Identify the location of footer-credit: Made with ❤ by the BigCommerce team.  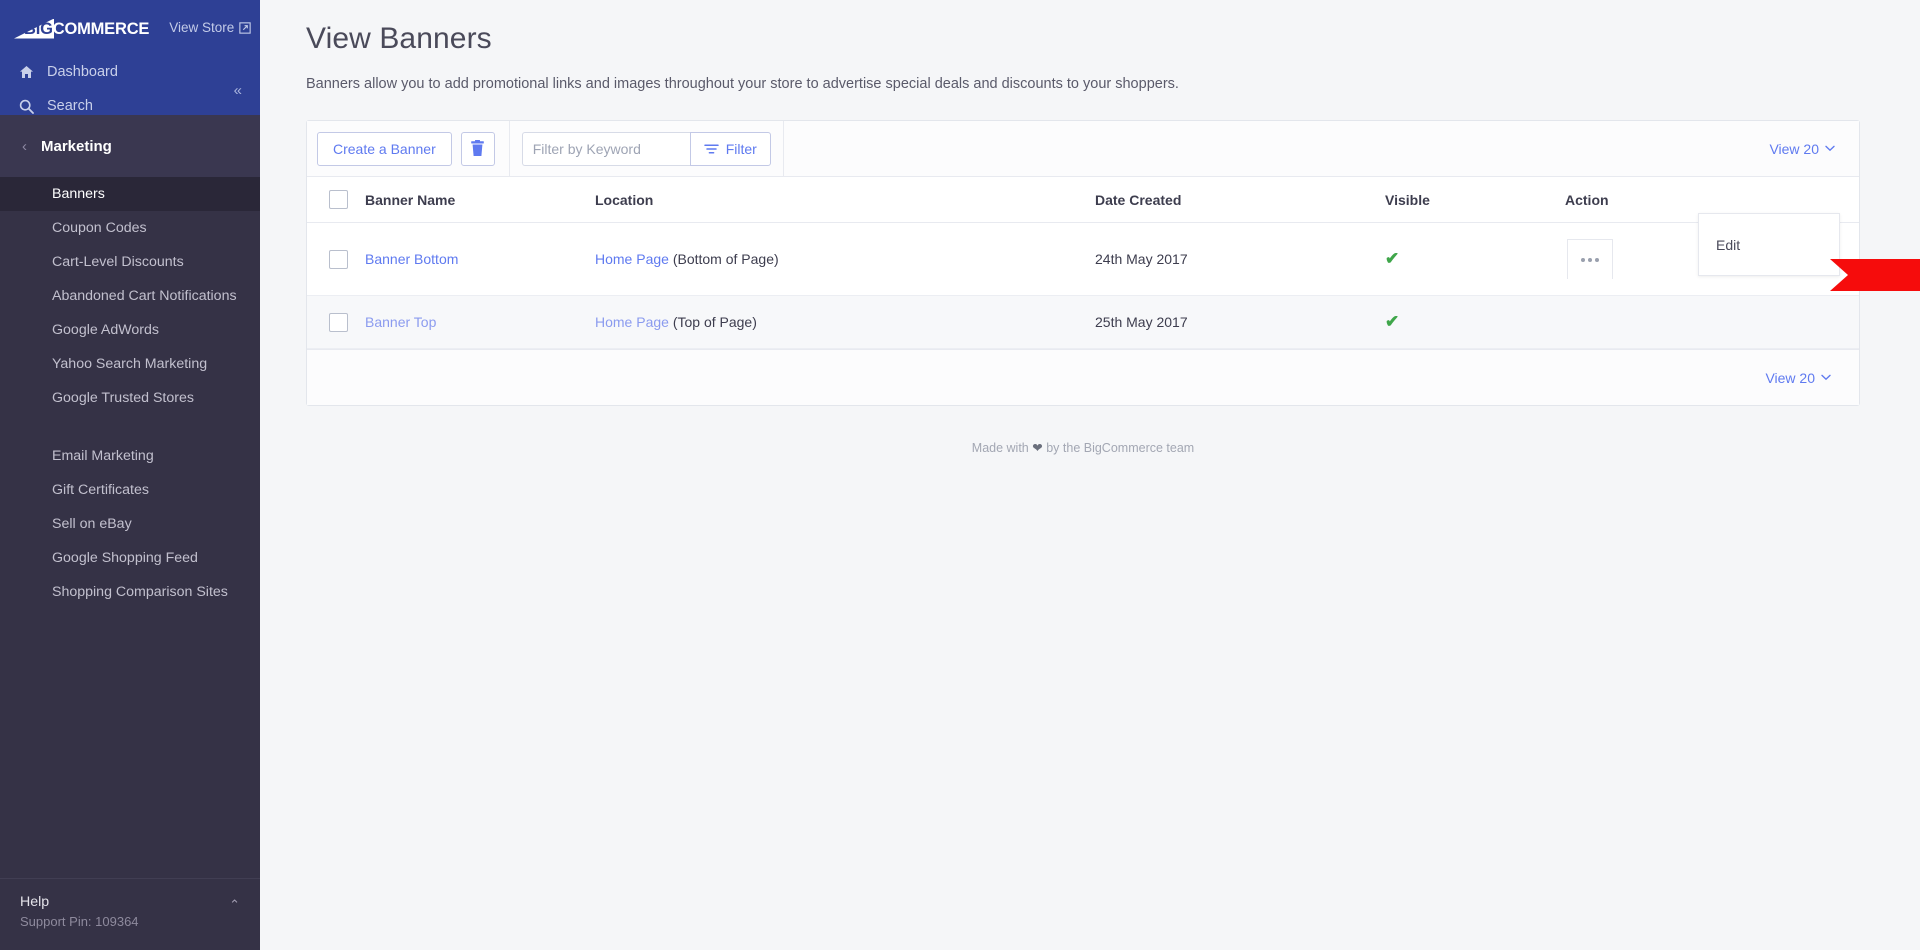
(1083, 447).